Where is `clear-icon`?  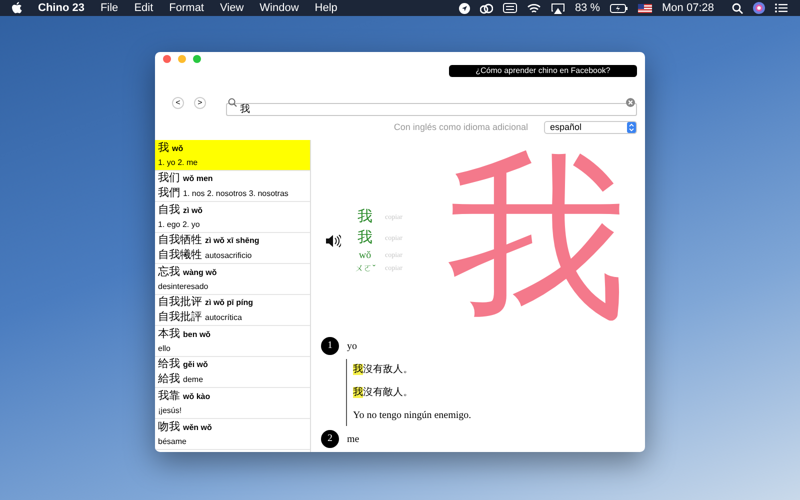
clear-icon is located at coordinates (630, 102).